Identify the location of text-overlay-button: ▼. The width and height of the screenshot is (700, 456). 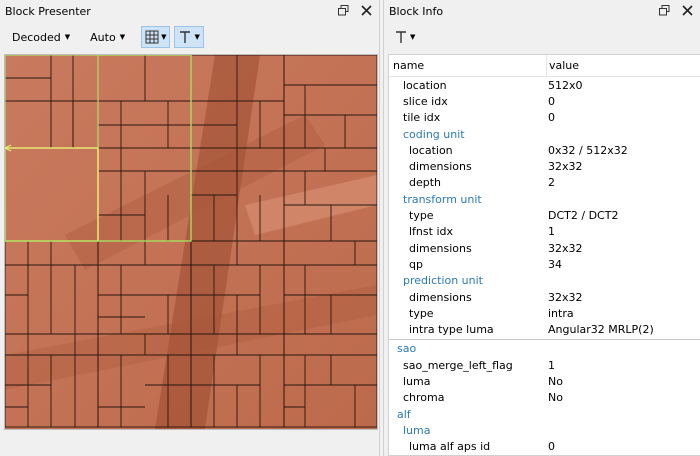
(189, 37).